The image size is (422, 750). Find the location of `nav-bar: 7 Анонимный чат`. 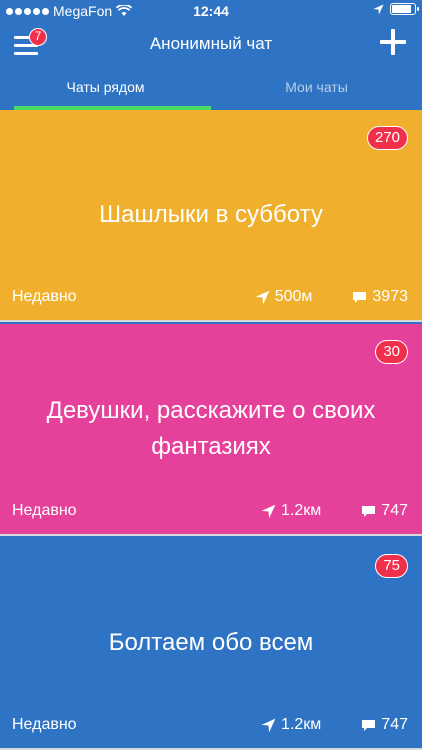

nav-bar: 7 Анонимный чат is located at coordinates (211, 44).